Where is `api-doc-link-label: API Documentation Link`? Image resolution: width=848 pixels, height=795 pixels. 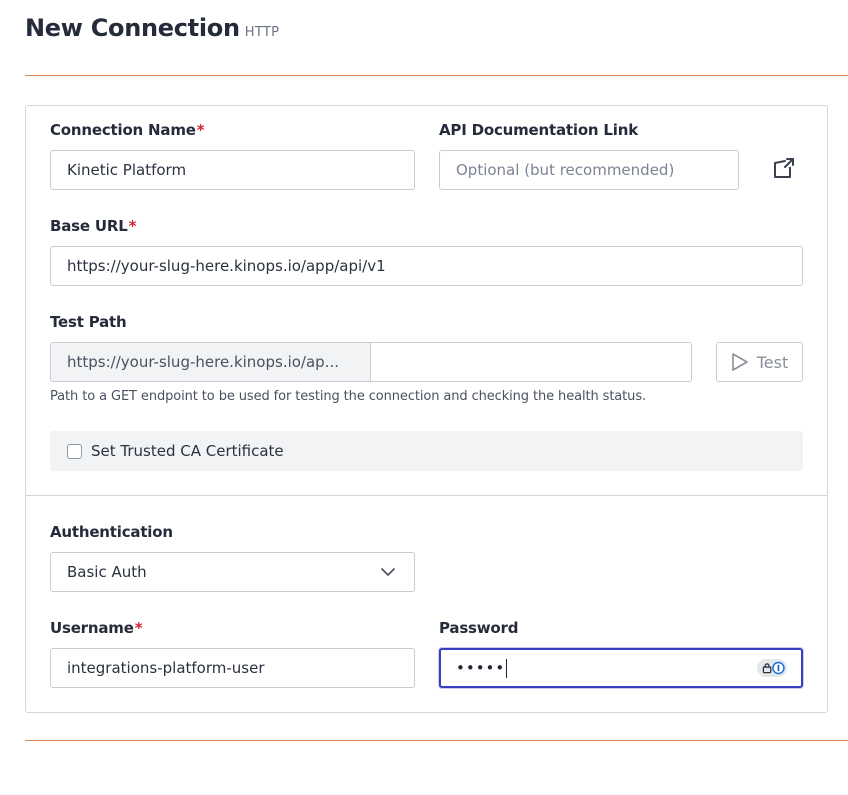 api-doc-link-label: API Documentation Link is located at coordinates (538, 130).